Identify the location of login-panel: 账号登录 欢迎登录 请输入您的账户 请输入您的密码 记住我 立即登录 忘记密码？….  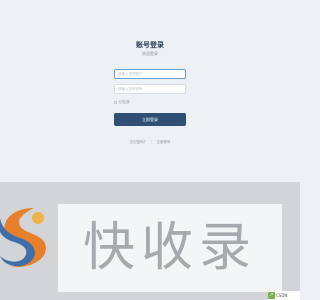
(150, 94).